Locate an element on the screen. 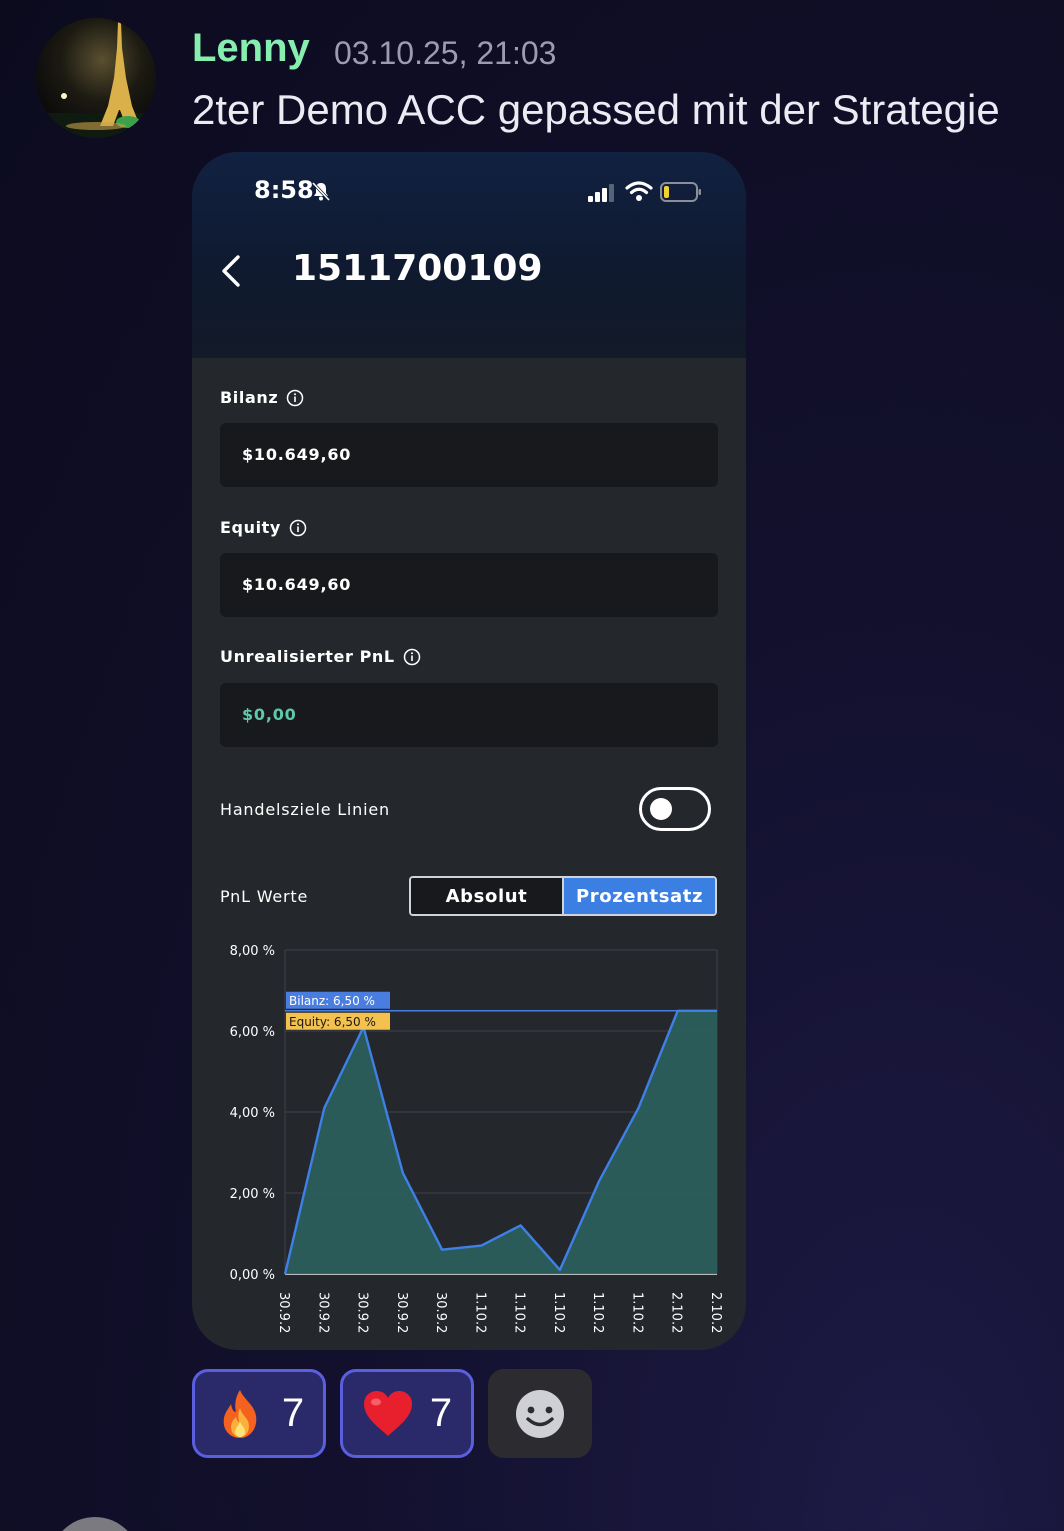  annotation-badge: Equity: 6,50 % is located at coordinates (338, 1021).